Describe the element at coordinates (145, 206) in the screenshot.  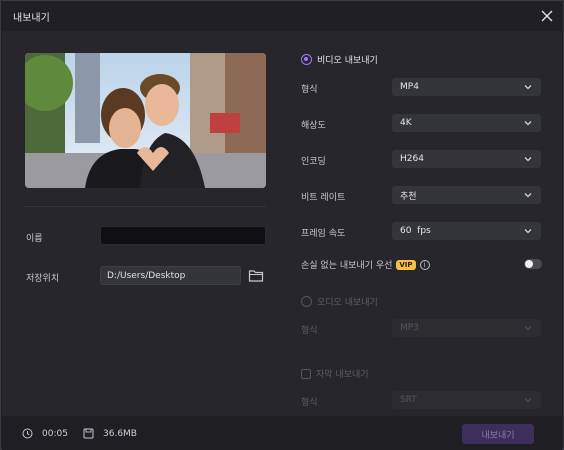
I see `left-divider` at that location.